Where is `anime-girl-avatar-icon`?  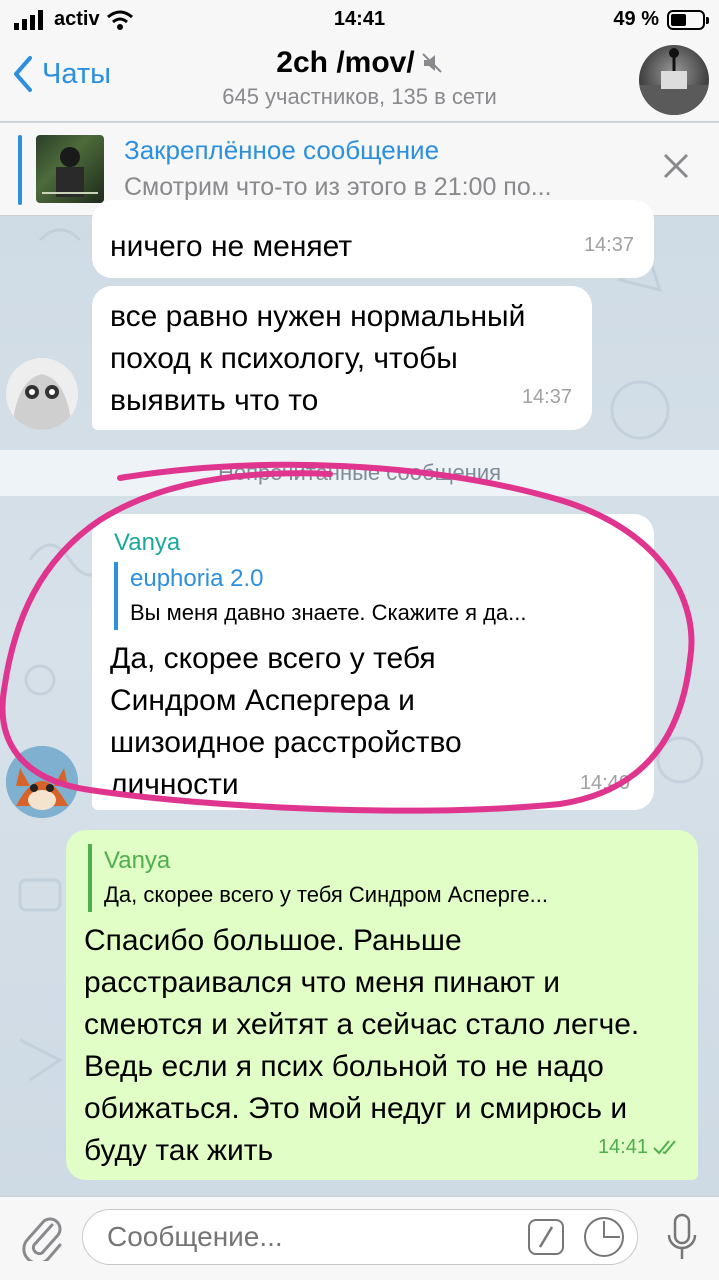 anime-girl-avatar-icon is located at coordinates (42, 394).